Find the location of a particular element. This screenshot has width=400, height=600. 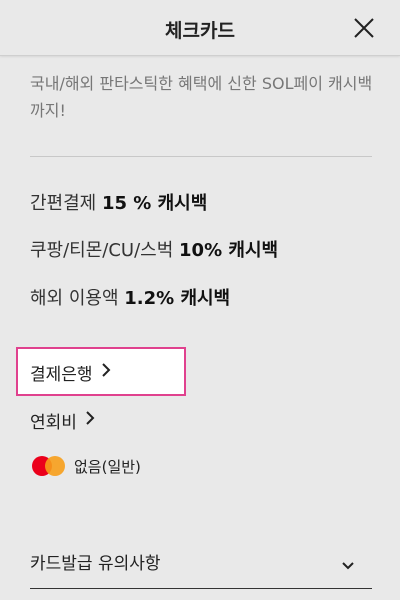

benefit-item: 쿠팡/티몬/CU/스벅 10% 캐시백 is located at coordinates (154, 249).